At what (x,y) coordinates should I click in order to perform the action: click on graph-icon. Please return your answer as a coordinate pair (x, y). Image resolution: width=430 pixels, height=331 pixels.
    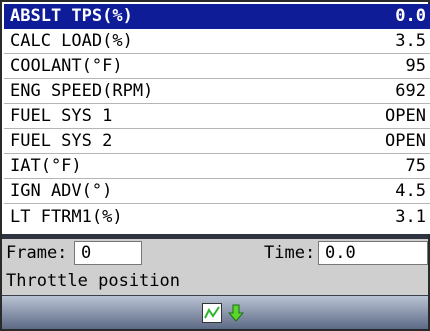
    Looking at the image, I should click on (212, 312).